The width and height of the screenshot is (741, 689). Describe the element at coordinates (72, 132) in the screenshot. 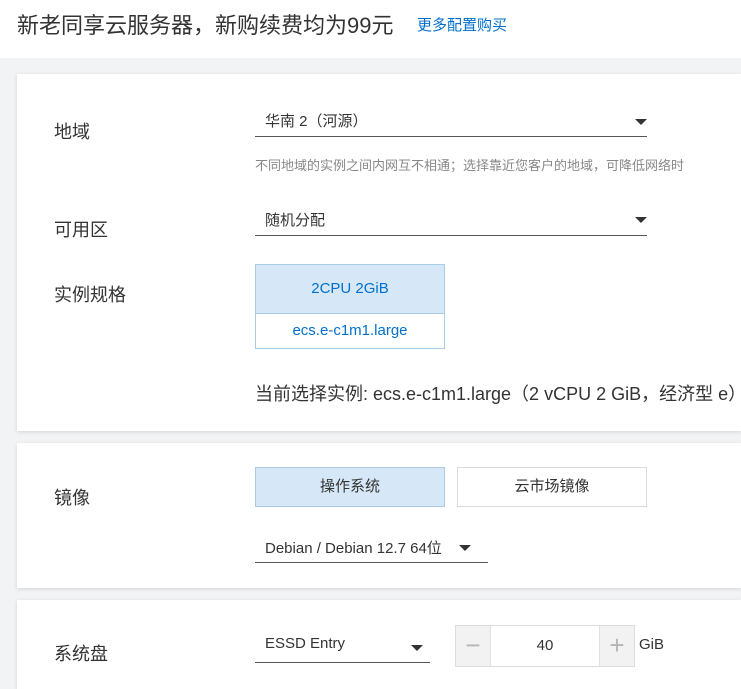

I see `region-label: 地域` at that location.